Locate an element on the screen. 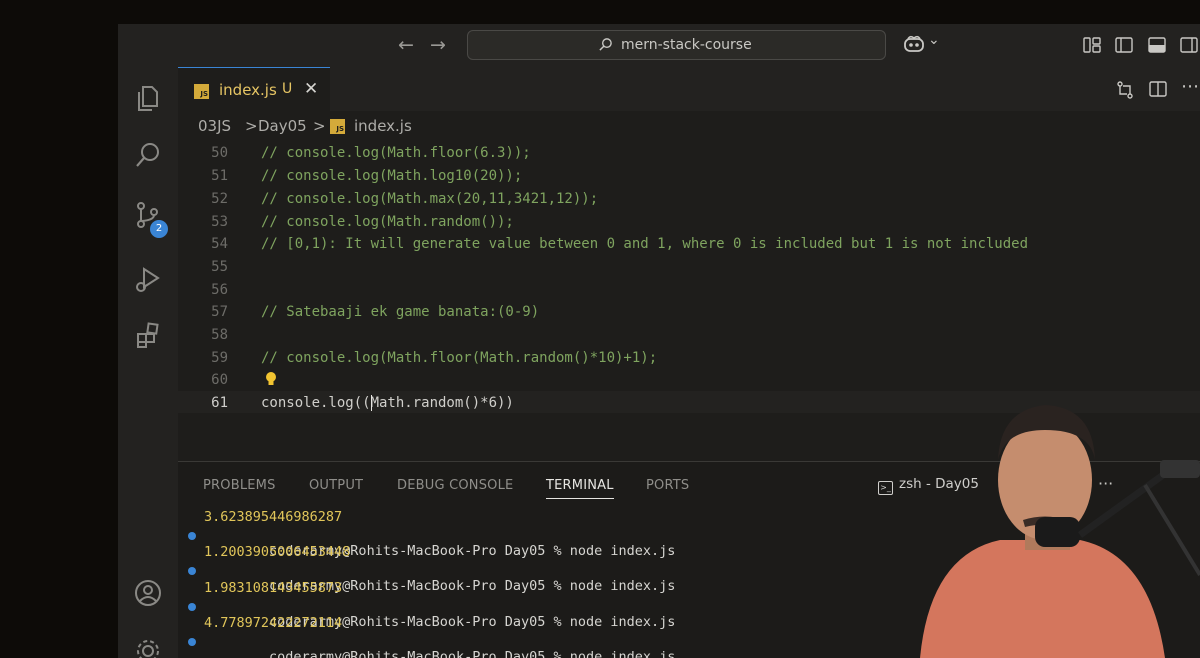 Image resolution: width=1200 pixels, height=658 pixels. extensions-icon is located at coordinates (148, 336).